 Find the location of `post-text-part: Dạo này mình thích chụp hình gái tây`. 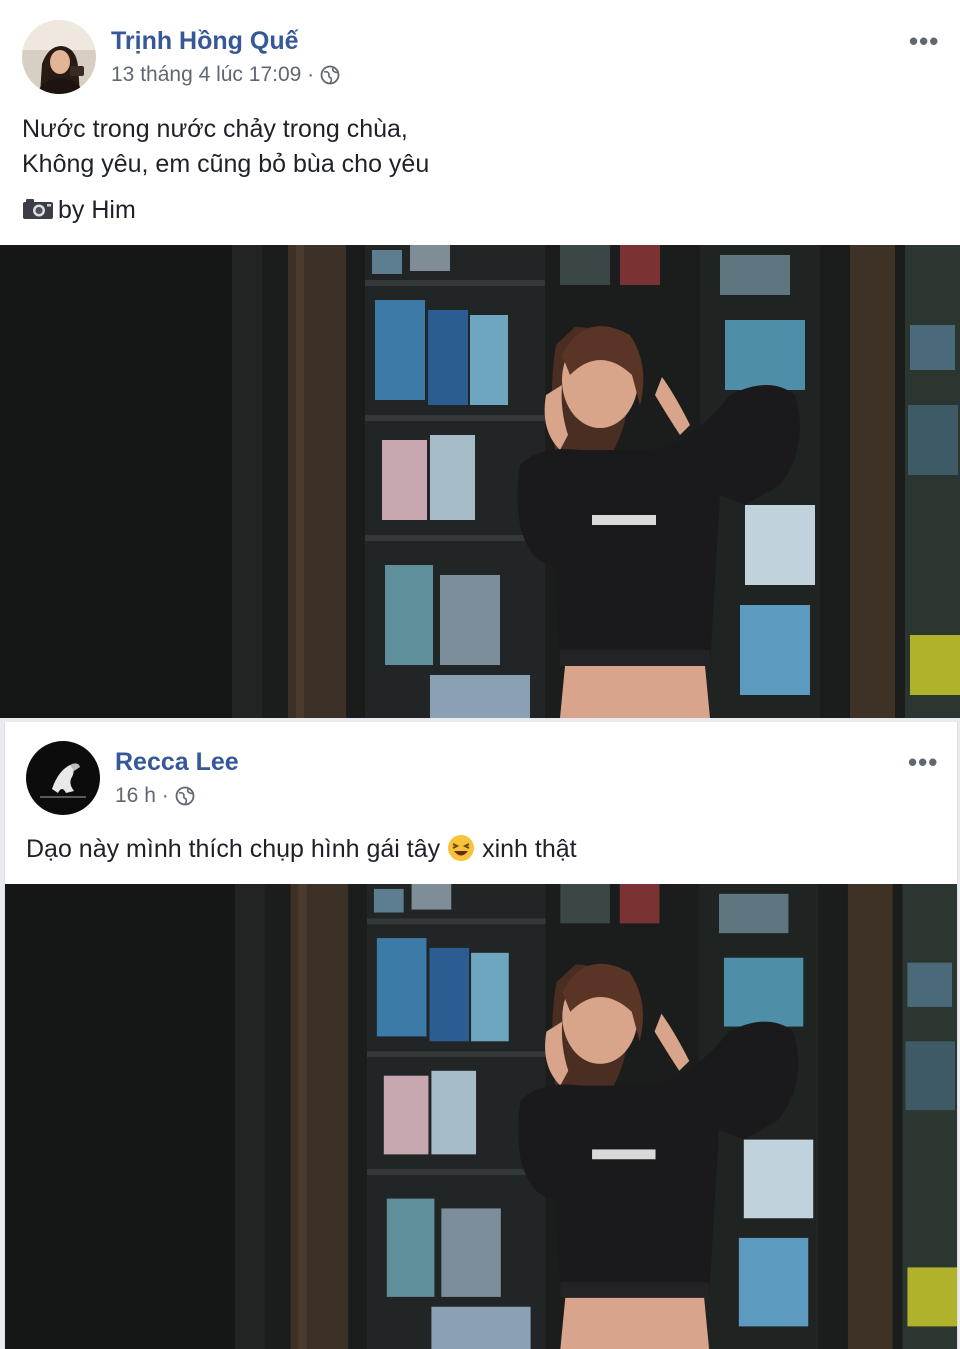

post-text-part: Dạo này mình thích chụp hình gái tây is located at coordinates (233, 849).